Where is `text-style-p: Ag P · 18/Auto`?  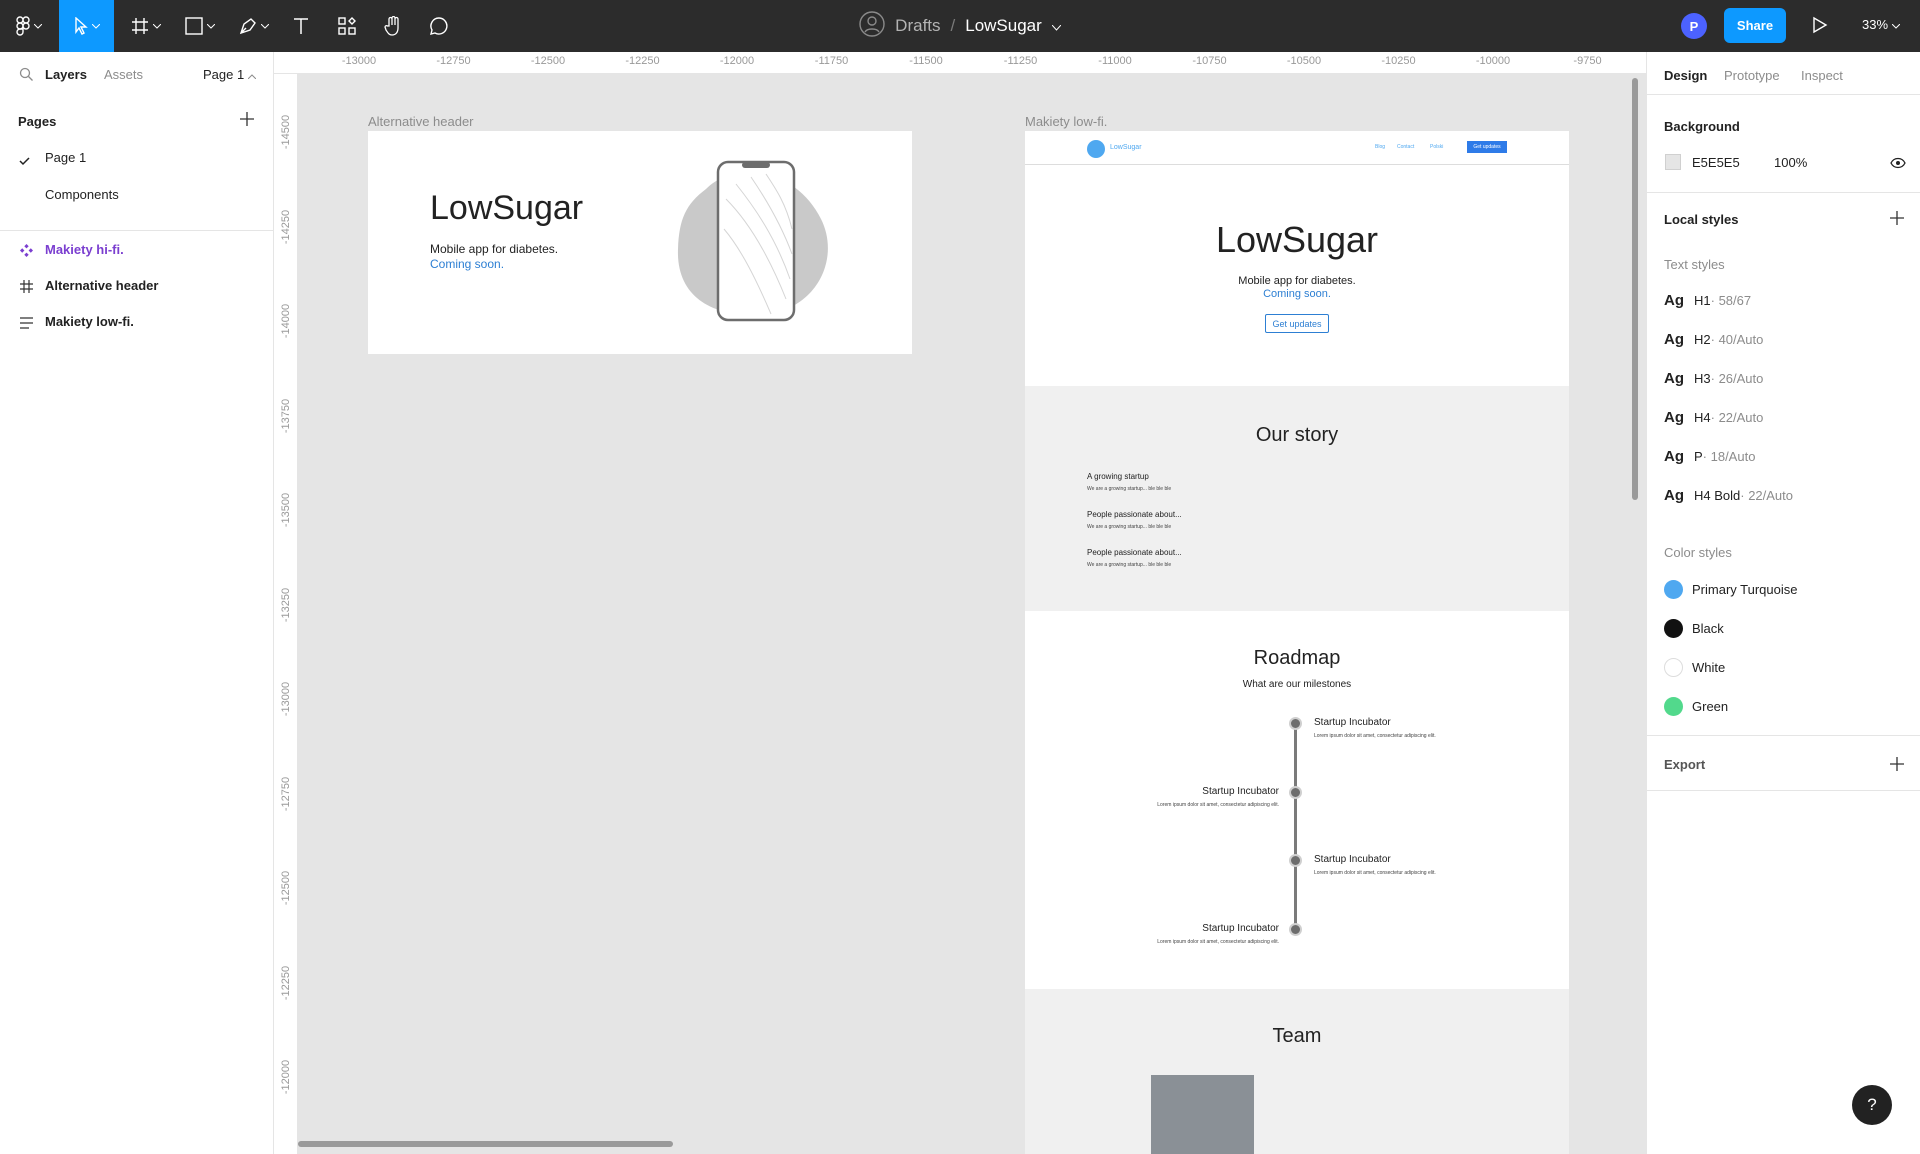 text-style-p: Ag P · 18/Auto is located at coordinates (1709, 456).